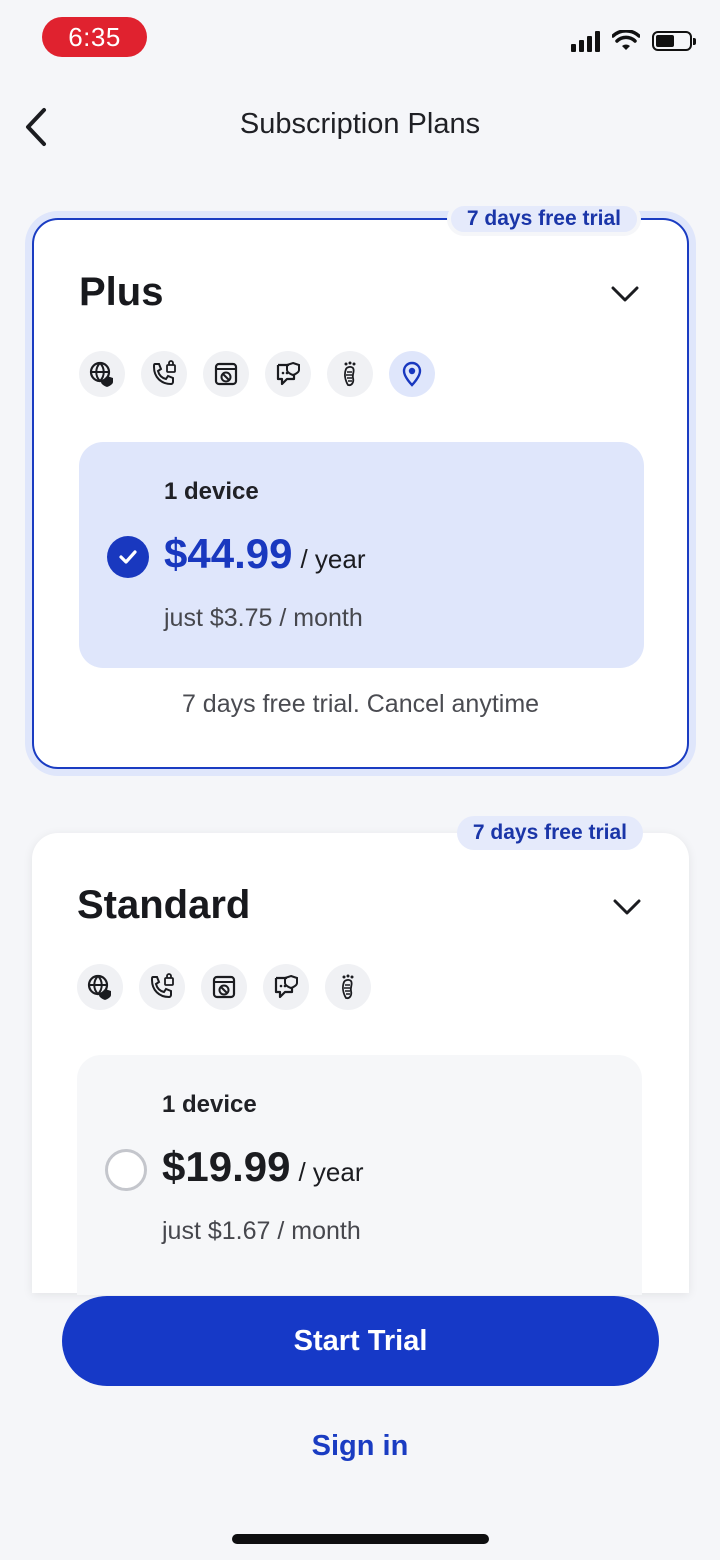 The height and width of the screenshot is (1560, 720). Describe the element at coordinates (674, 41) in the screenshot. I see `battery-icon` at that location.